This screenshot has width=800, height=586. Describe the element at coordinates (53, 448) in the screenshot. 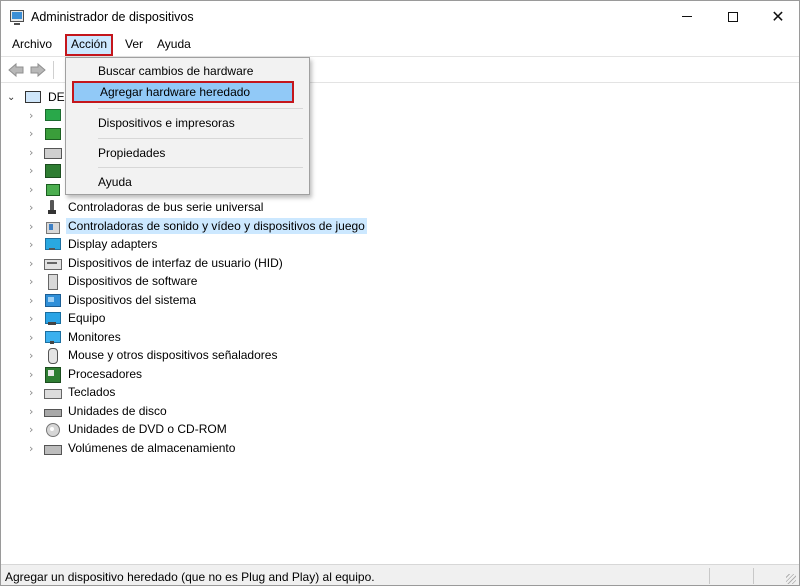

I see `storage-volume-icon` at that location.